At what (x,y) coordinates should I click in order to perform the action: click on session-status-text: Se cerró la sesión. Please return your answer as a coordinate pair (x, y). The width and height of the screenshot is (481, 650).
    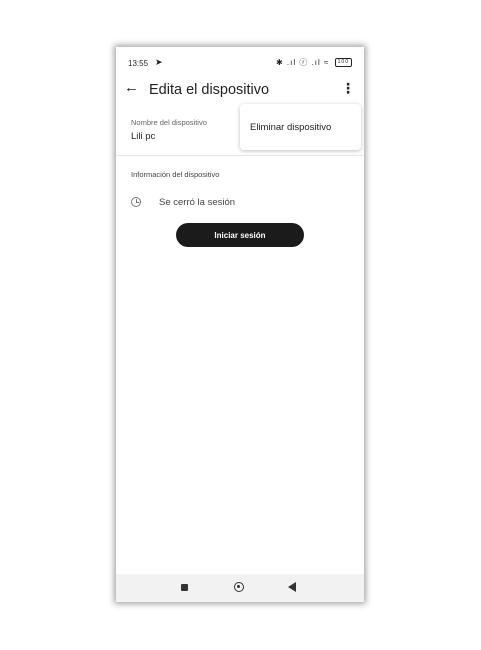
    Looking at the image, I should click on (197, 202).